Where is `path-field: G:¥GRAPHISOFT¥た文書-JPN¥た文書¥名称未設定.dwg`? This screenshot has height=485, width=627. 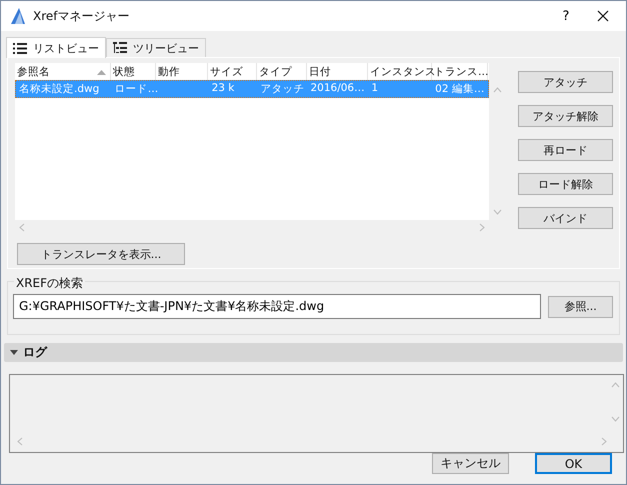
path-field: G:¥GRAPHISOFT¥た文書-JPN¥た文書¥名称未設定.dwg is located at coordinates (277, 306).